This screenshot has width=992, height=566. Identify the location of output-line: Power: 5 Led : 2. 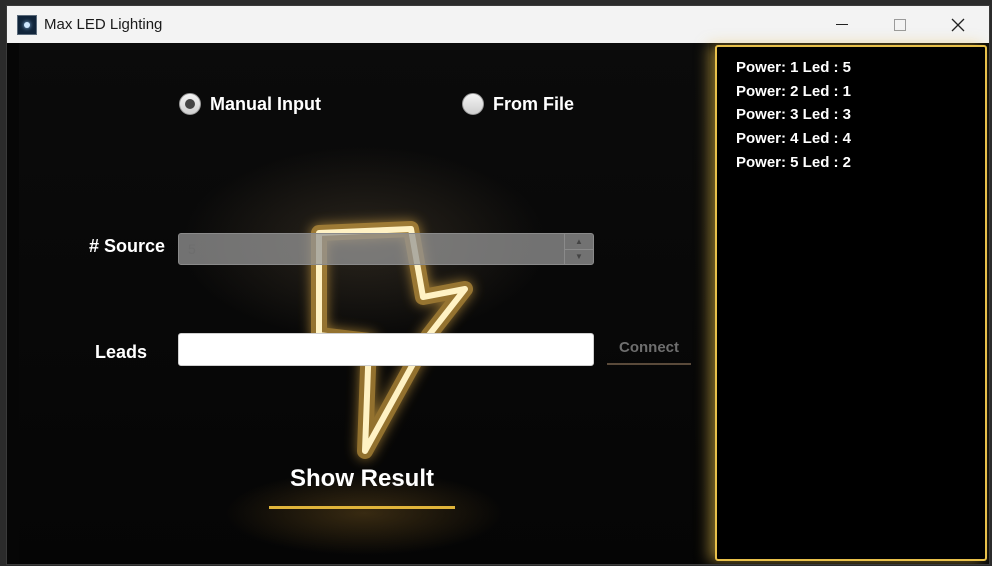
(794, 162).